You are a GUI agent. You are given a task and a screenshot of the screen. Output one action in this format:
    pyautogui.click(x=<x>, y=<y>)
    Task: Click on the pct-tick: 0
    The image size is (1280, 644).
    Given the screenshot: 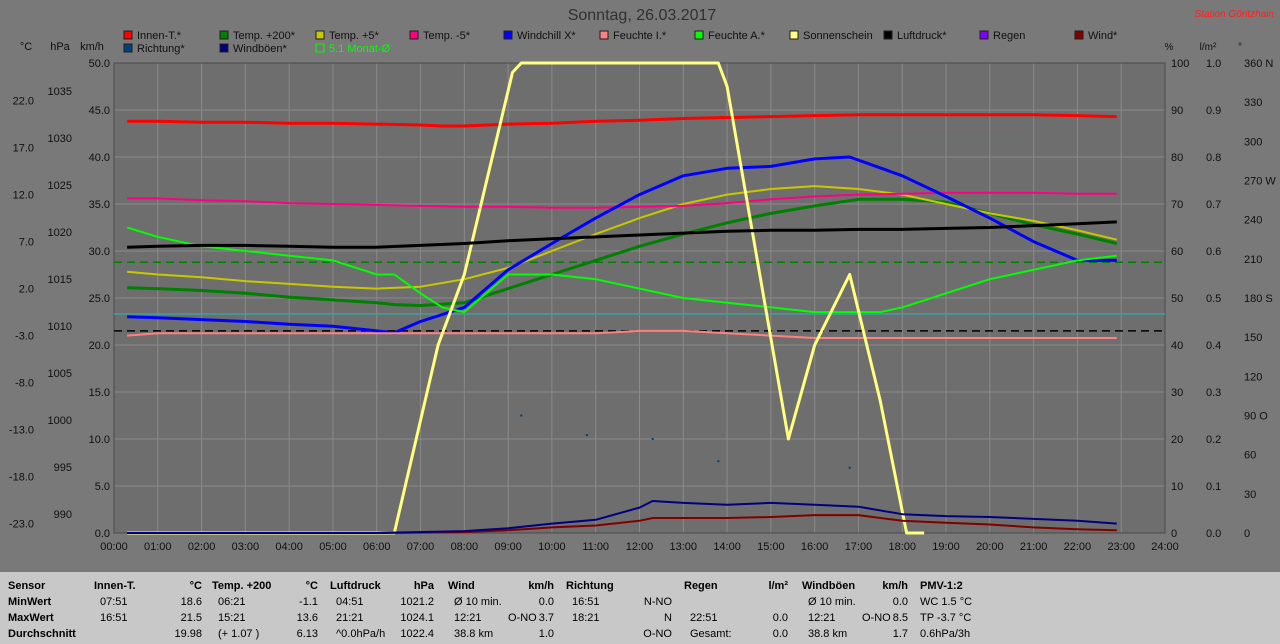 What is the action you would take?
    pyautogui.click(x=1174, y=534)
    